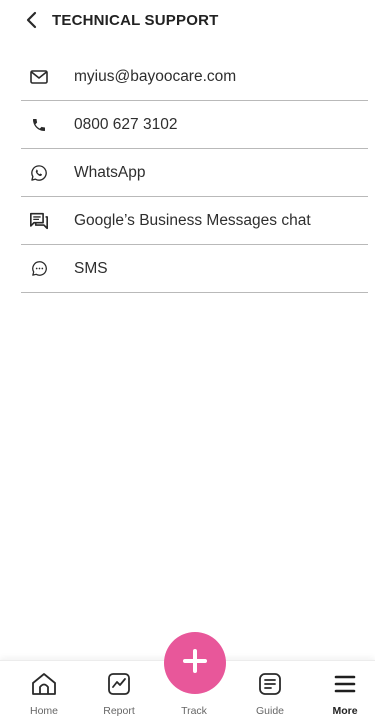  I want to click on chevron-left-icon, so click(32, 22).